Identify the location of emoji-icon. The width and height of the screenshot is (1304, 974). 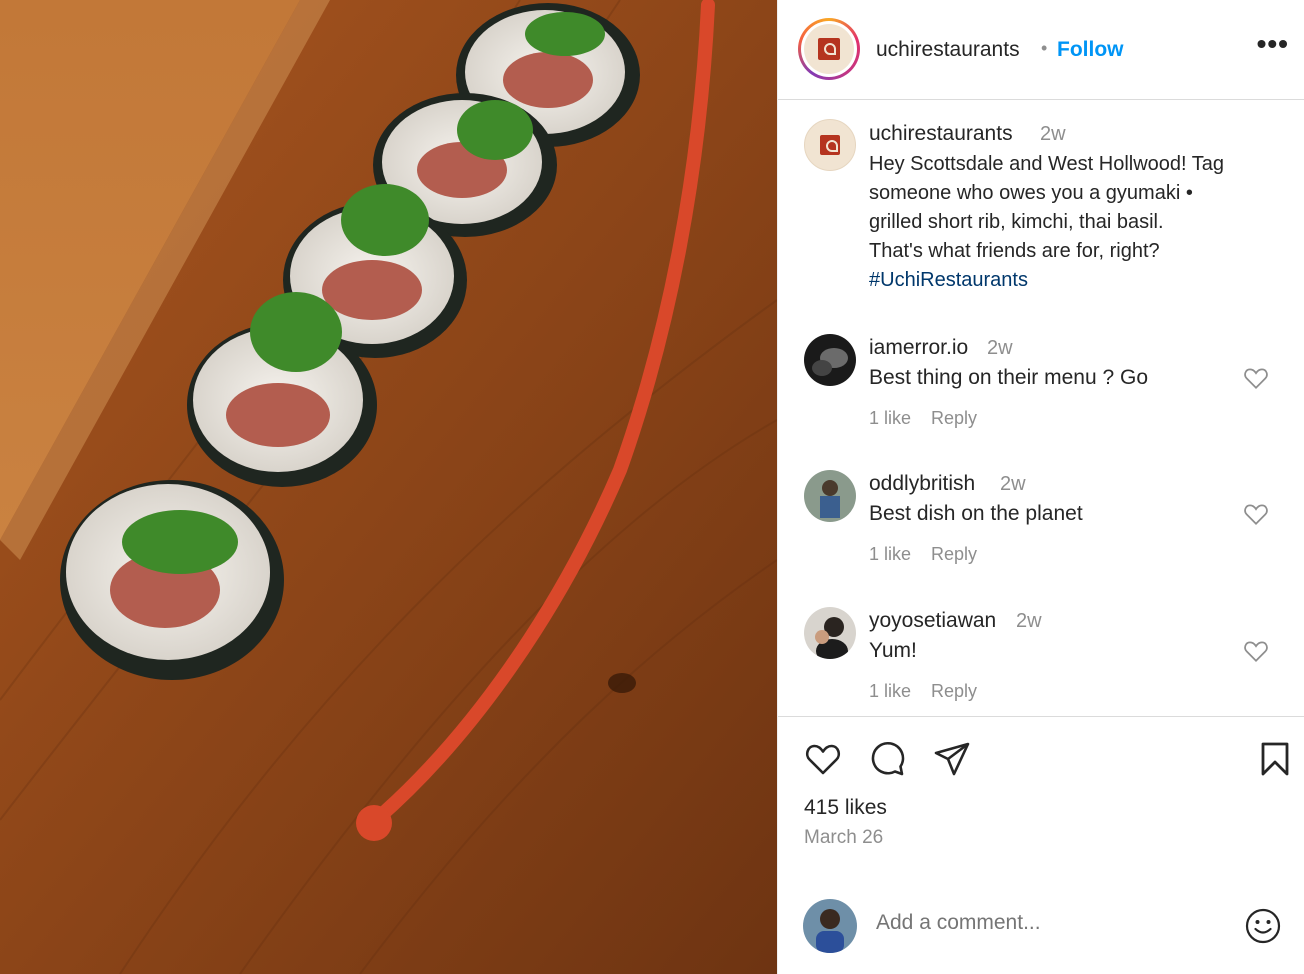
(1263, 926).